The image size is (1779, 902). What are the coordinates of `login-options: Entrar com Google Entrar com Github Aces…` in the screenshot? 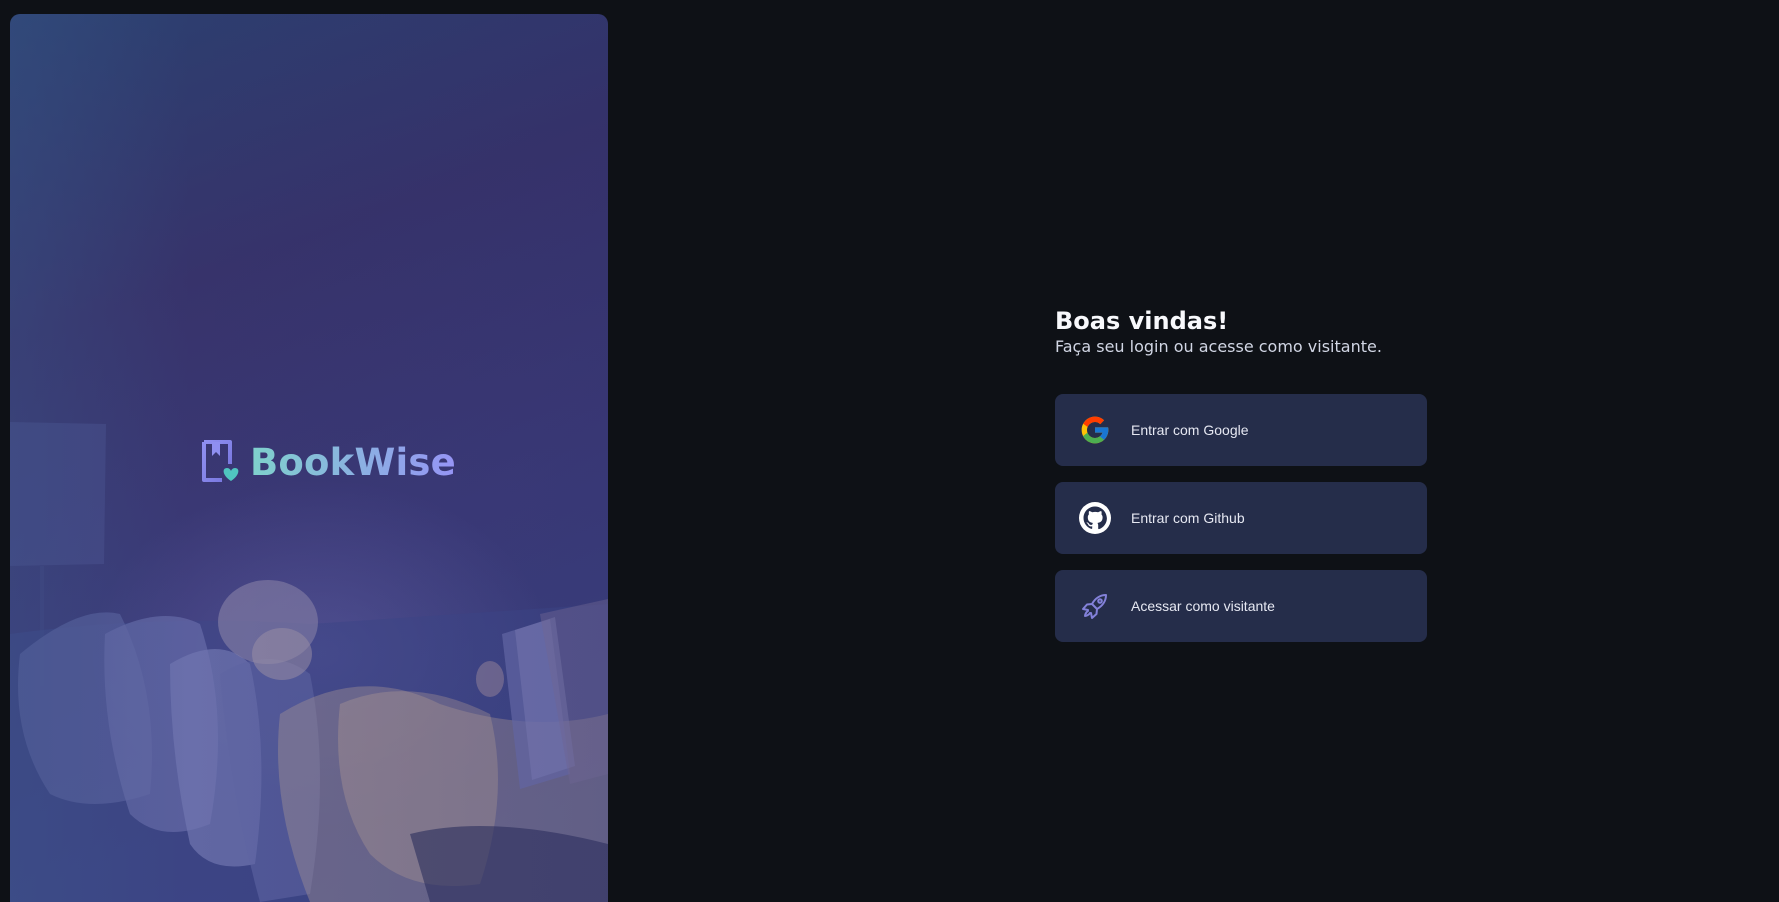 It's located at (1241, 518).